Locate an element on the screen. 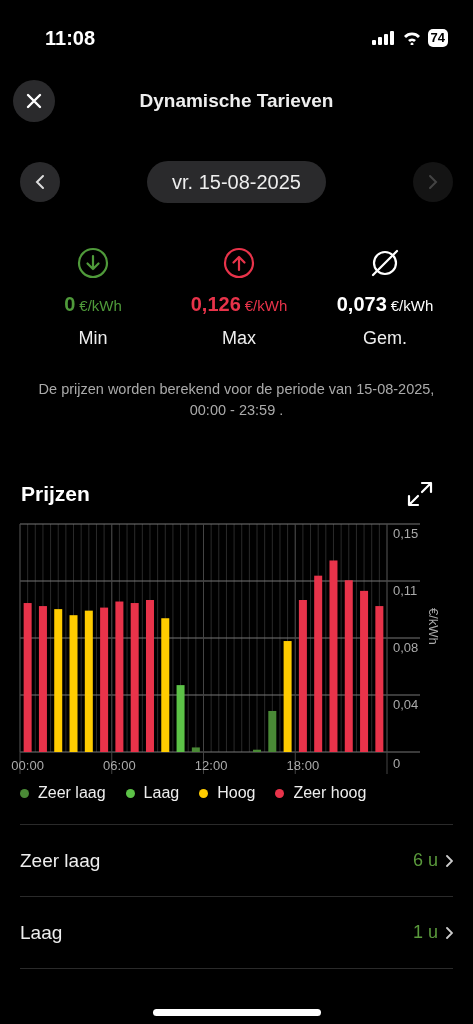 The width and height of the screenshot is (473, 1024). axis-label: 0,11 is located at coordinates (405, 590).